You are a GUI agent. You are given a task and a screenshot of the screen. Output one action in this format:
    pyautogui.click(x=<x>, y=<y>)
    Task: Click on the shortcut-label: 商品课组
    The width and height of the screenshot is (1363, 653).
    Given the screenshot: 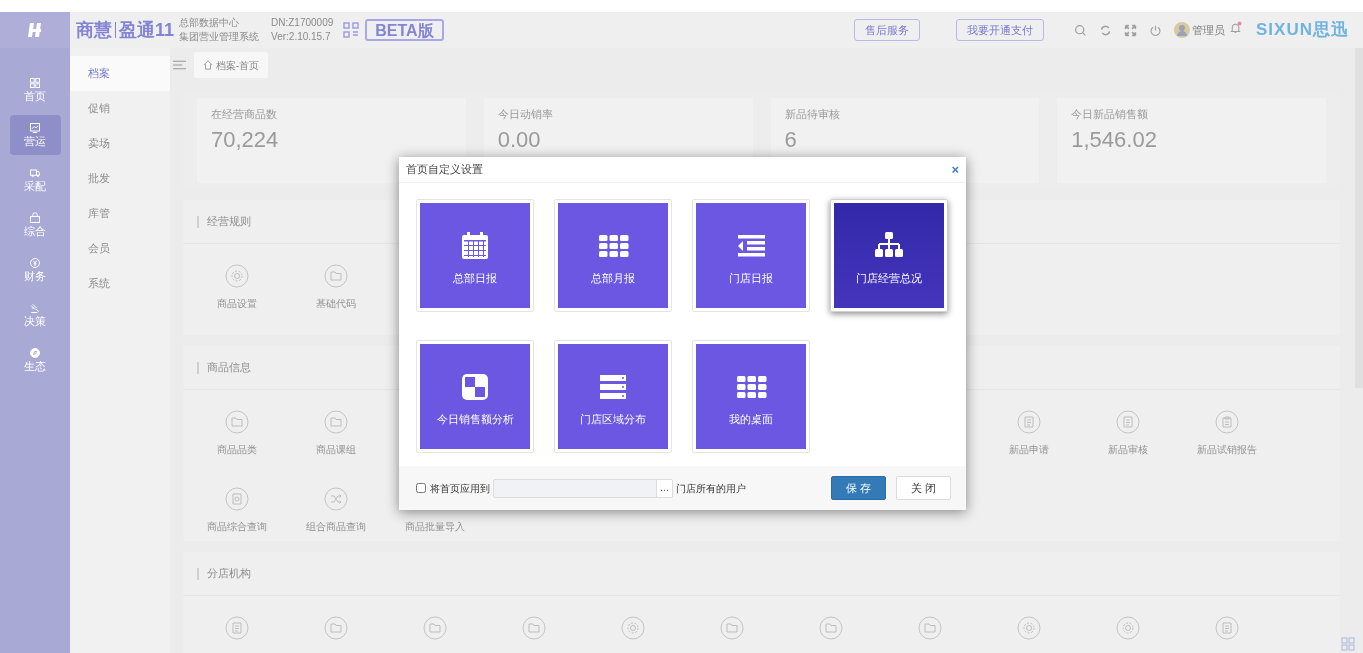 What is the action you would take?
    pyautogui.click(x=335, y=449)
    